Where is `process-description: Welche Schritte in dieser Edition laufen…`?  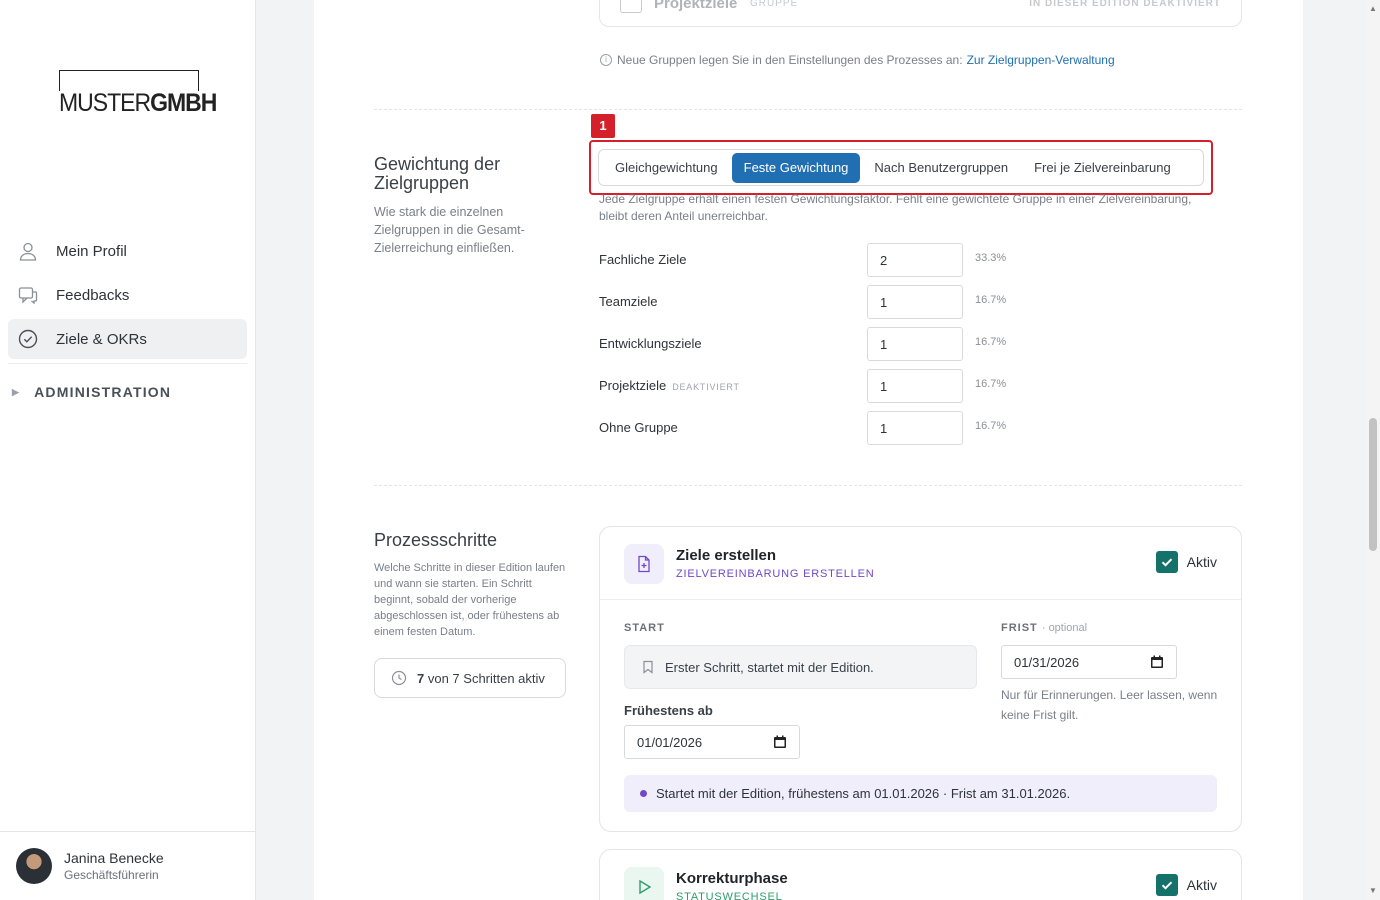 process-description: Welche Schritte in dieser Edition laufen… is located at coordinates (470, 600).